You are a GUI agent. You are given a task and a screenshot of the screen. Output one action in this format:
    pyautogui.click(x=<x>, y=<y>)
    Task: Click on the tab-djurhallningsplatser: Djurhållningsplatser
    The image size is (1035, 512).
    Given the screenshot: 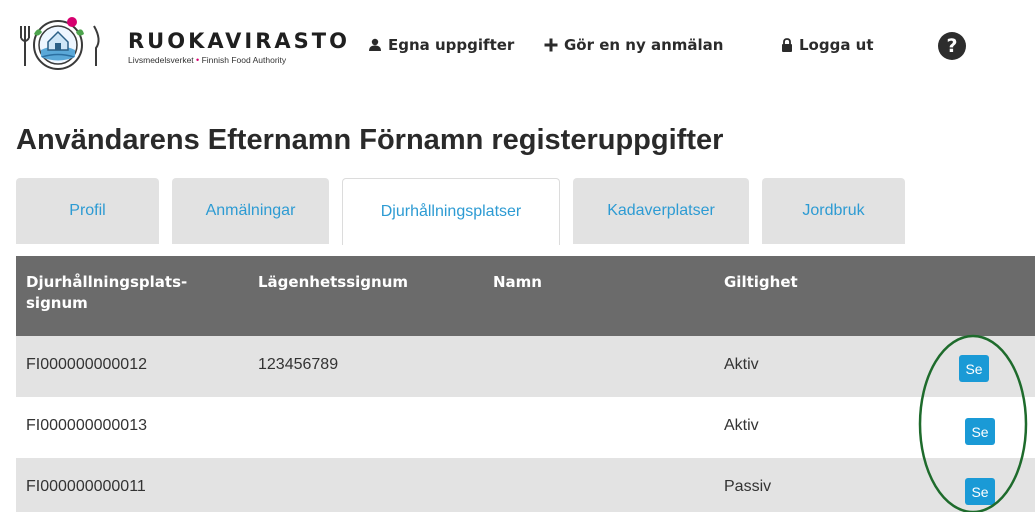 What is the action you would take?
    pyautogui.click(x=451, y=211)
    